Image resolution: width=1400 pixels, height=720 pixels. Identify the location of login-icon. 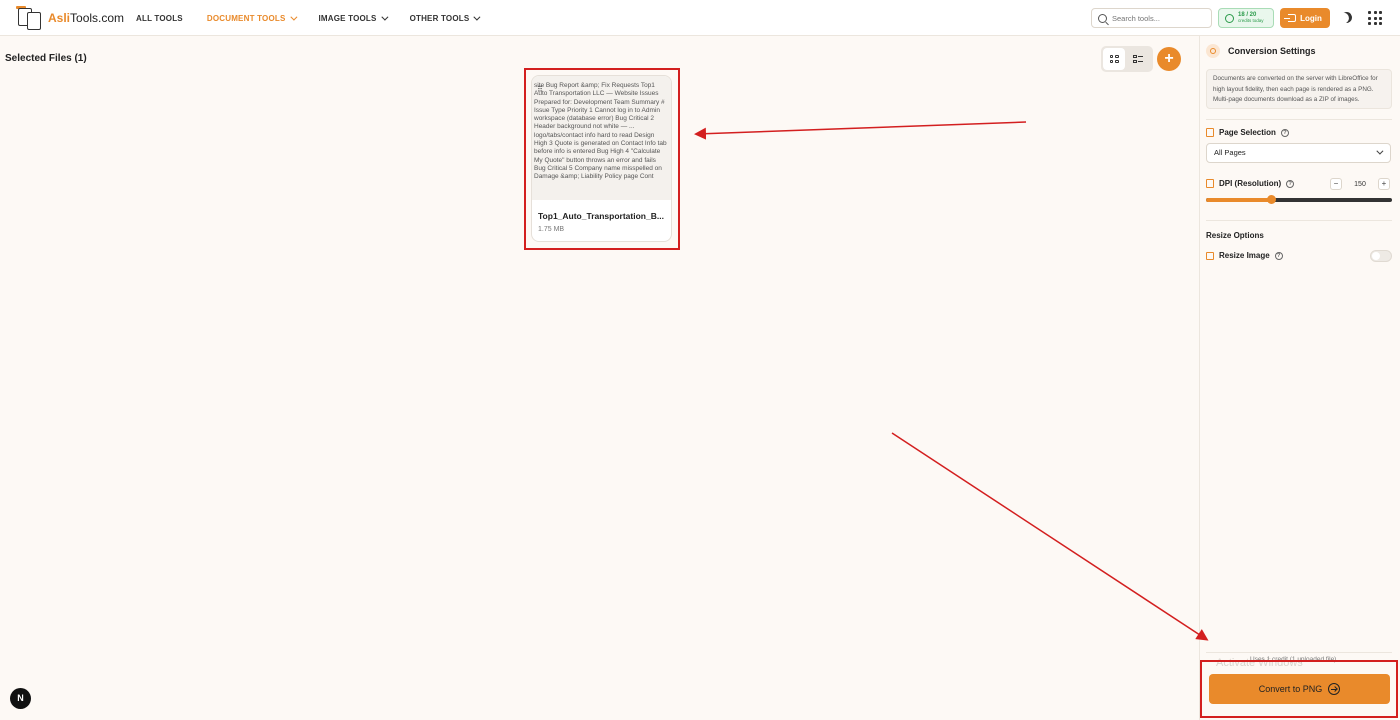
(1290, 18).